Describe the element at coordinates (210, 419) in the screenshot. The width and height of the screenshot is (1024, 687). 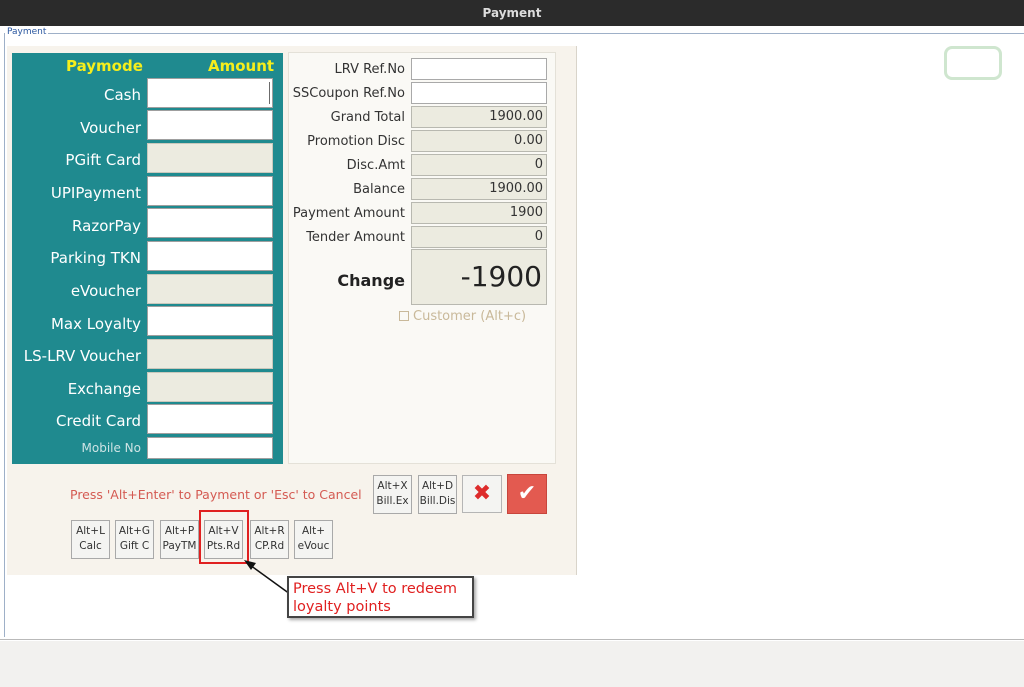
I see `credit-card-amount-input` at that location.